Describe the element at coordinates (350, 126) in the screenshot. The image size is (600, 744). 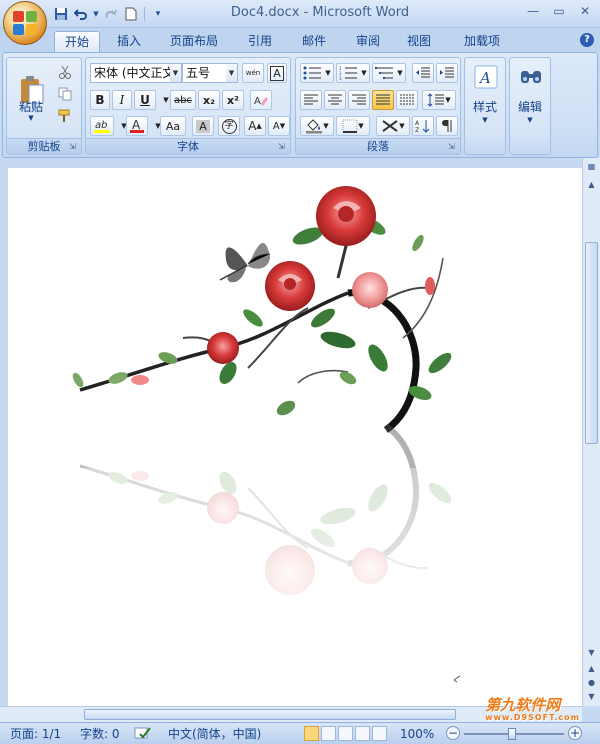
I see `borders-icon` at that location.